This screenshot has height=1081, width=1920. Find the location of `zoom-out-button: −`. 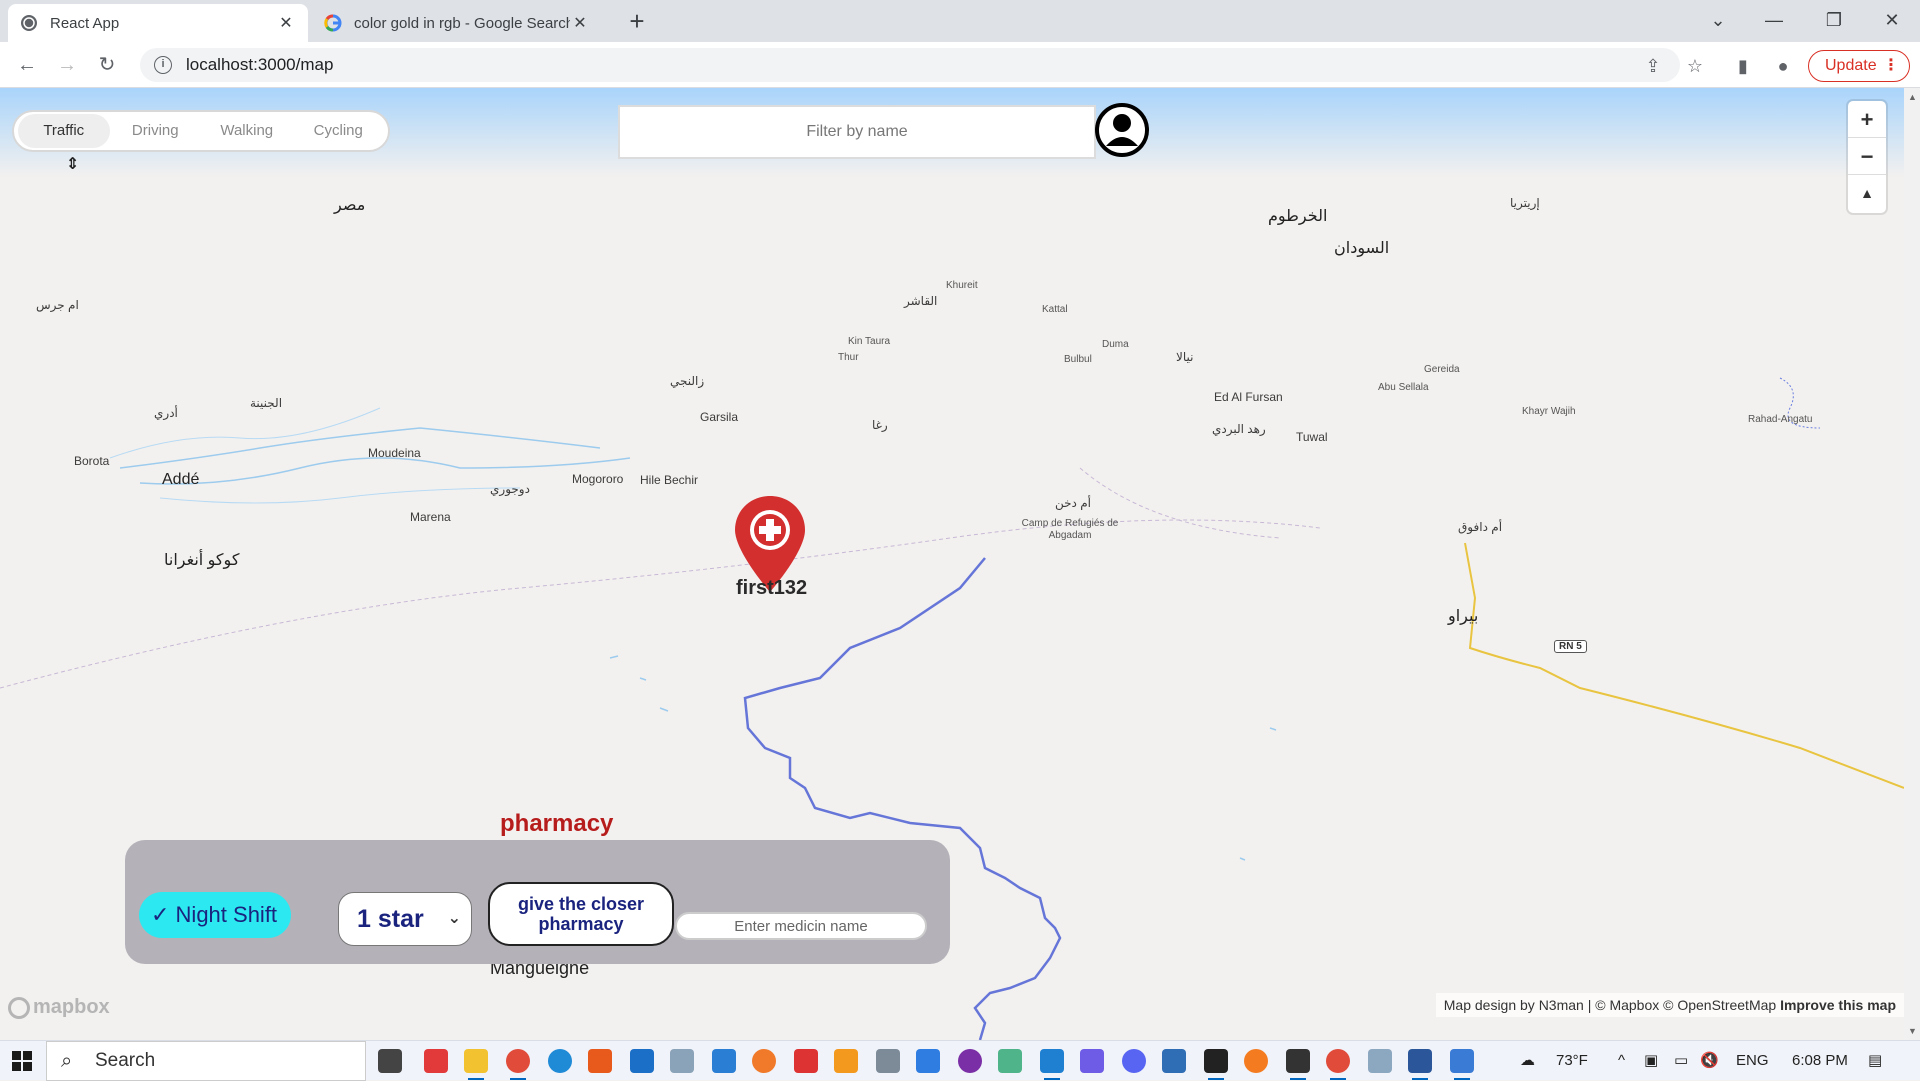

zoom-out-button: − is located at coordinates (1867, 156).